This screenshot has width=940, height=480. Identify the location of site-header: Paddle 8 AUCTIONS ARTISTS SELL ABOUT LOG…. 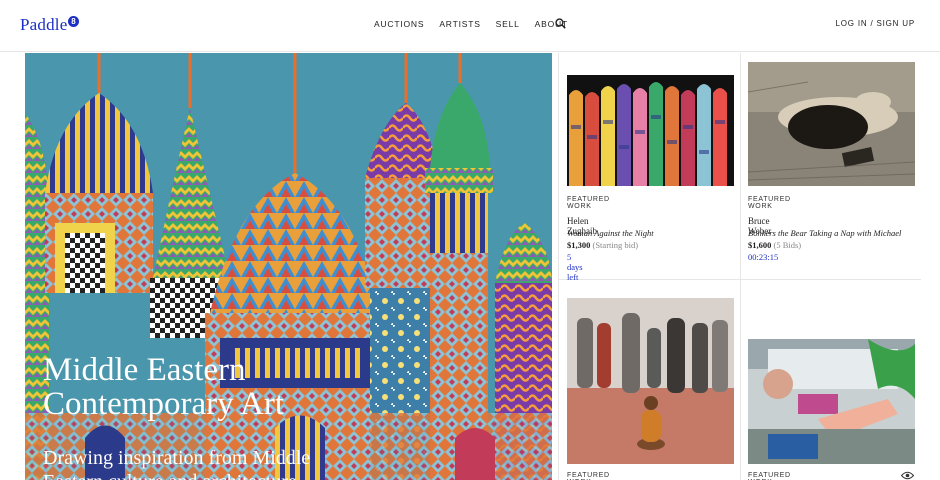
(470, 26).